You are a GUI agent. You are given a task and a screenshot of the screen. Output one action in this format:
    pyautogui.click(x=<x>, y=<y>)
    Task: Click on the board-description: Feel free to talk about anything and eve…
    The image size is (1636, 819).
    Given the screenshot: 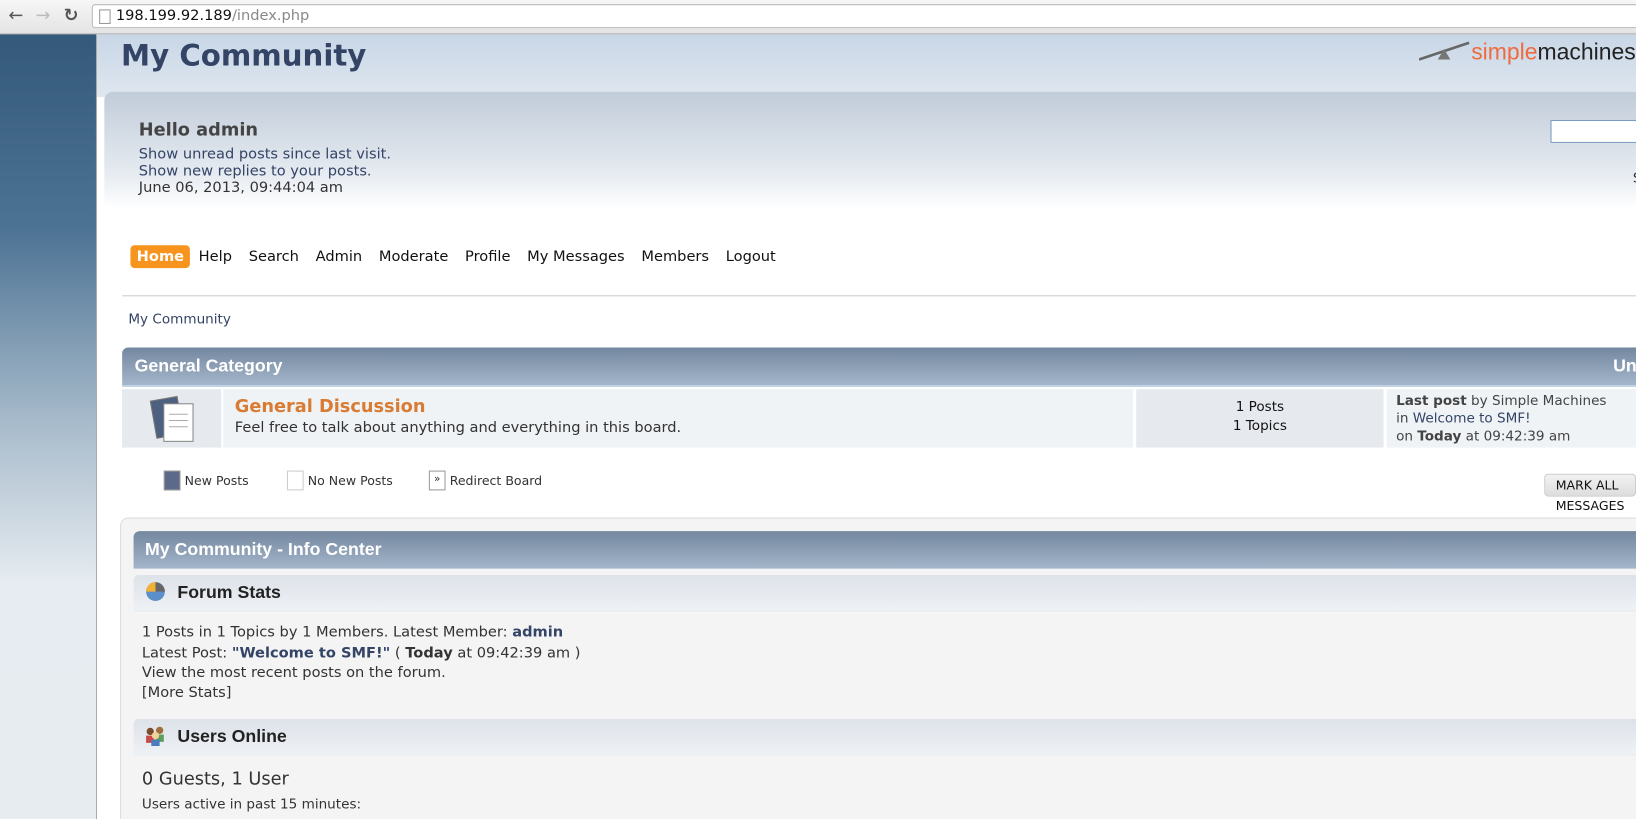 What is the action you would take?
    pyautogui.click(x=458, y=428)
    